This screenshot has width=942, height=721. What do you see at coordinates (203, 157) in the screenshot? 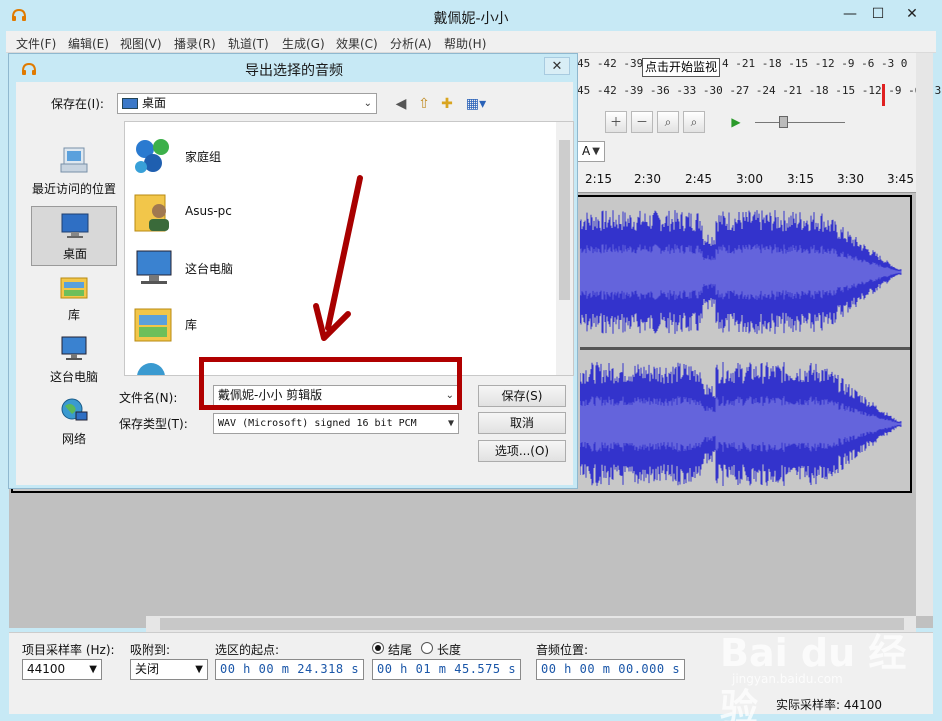
I see `file-name: 家庭组` at bounding box center [203, 157].